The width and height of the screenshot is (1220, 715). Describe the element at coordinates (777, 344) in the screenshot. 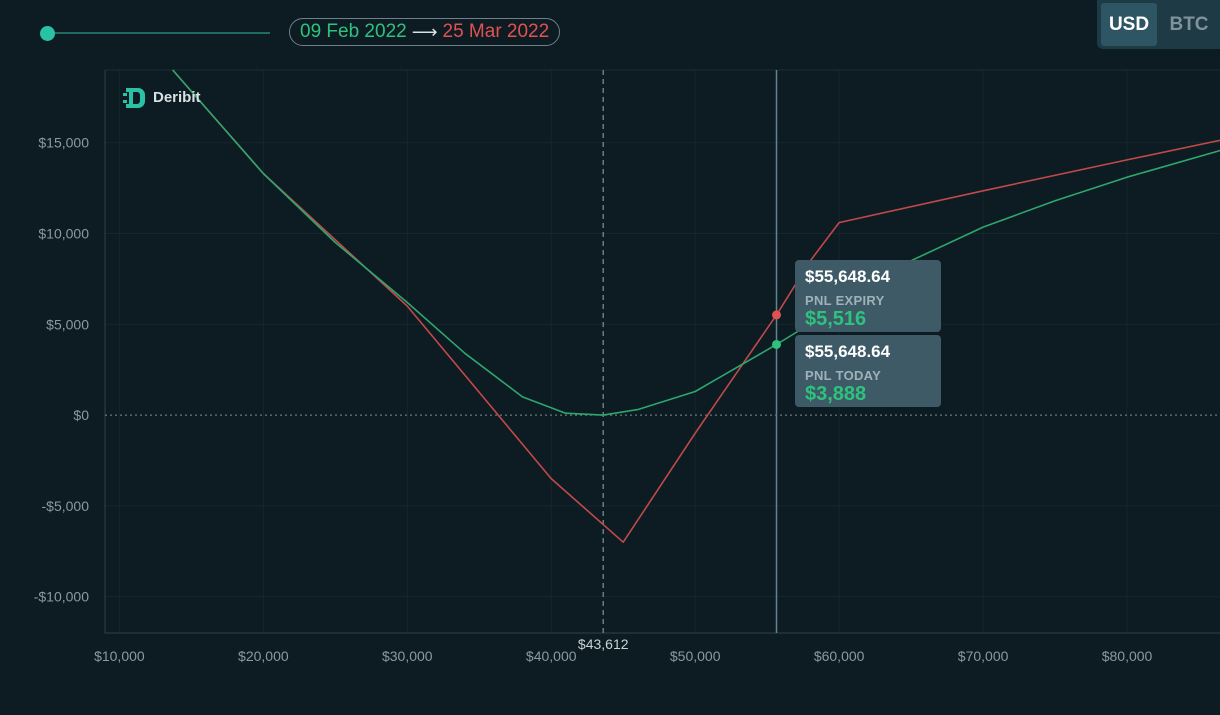

I see `series-dot-pnl_today` at that location.